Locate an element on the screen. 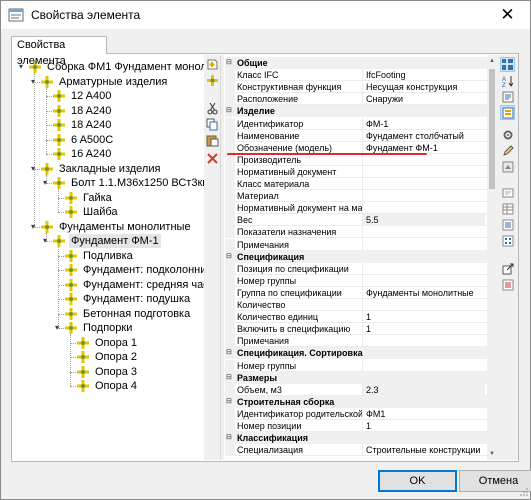  property-row: Идентификатор родительской сбо...ФМ1 is located at coordinates (361, 413).